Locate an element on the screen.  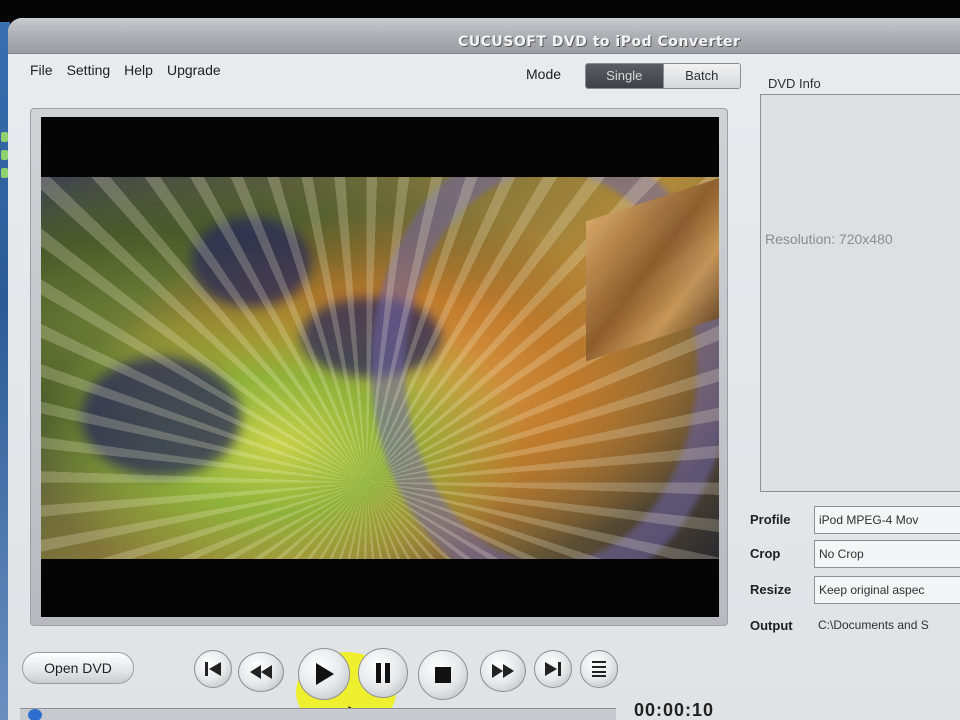
dvd-resolution: Resolution: 720x480 is located at coordinates (829, 239).